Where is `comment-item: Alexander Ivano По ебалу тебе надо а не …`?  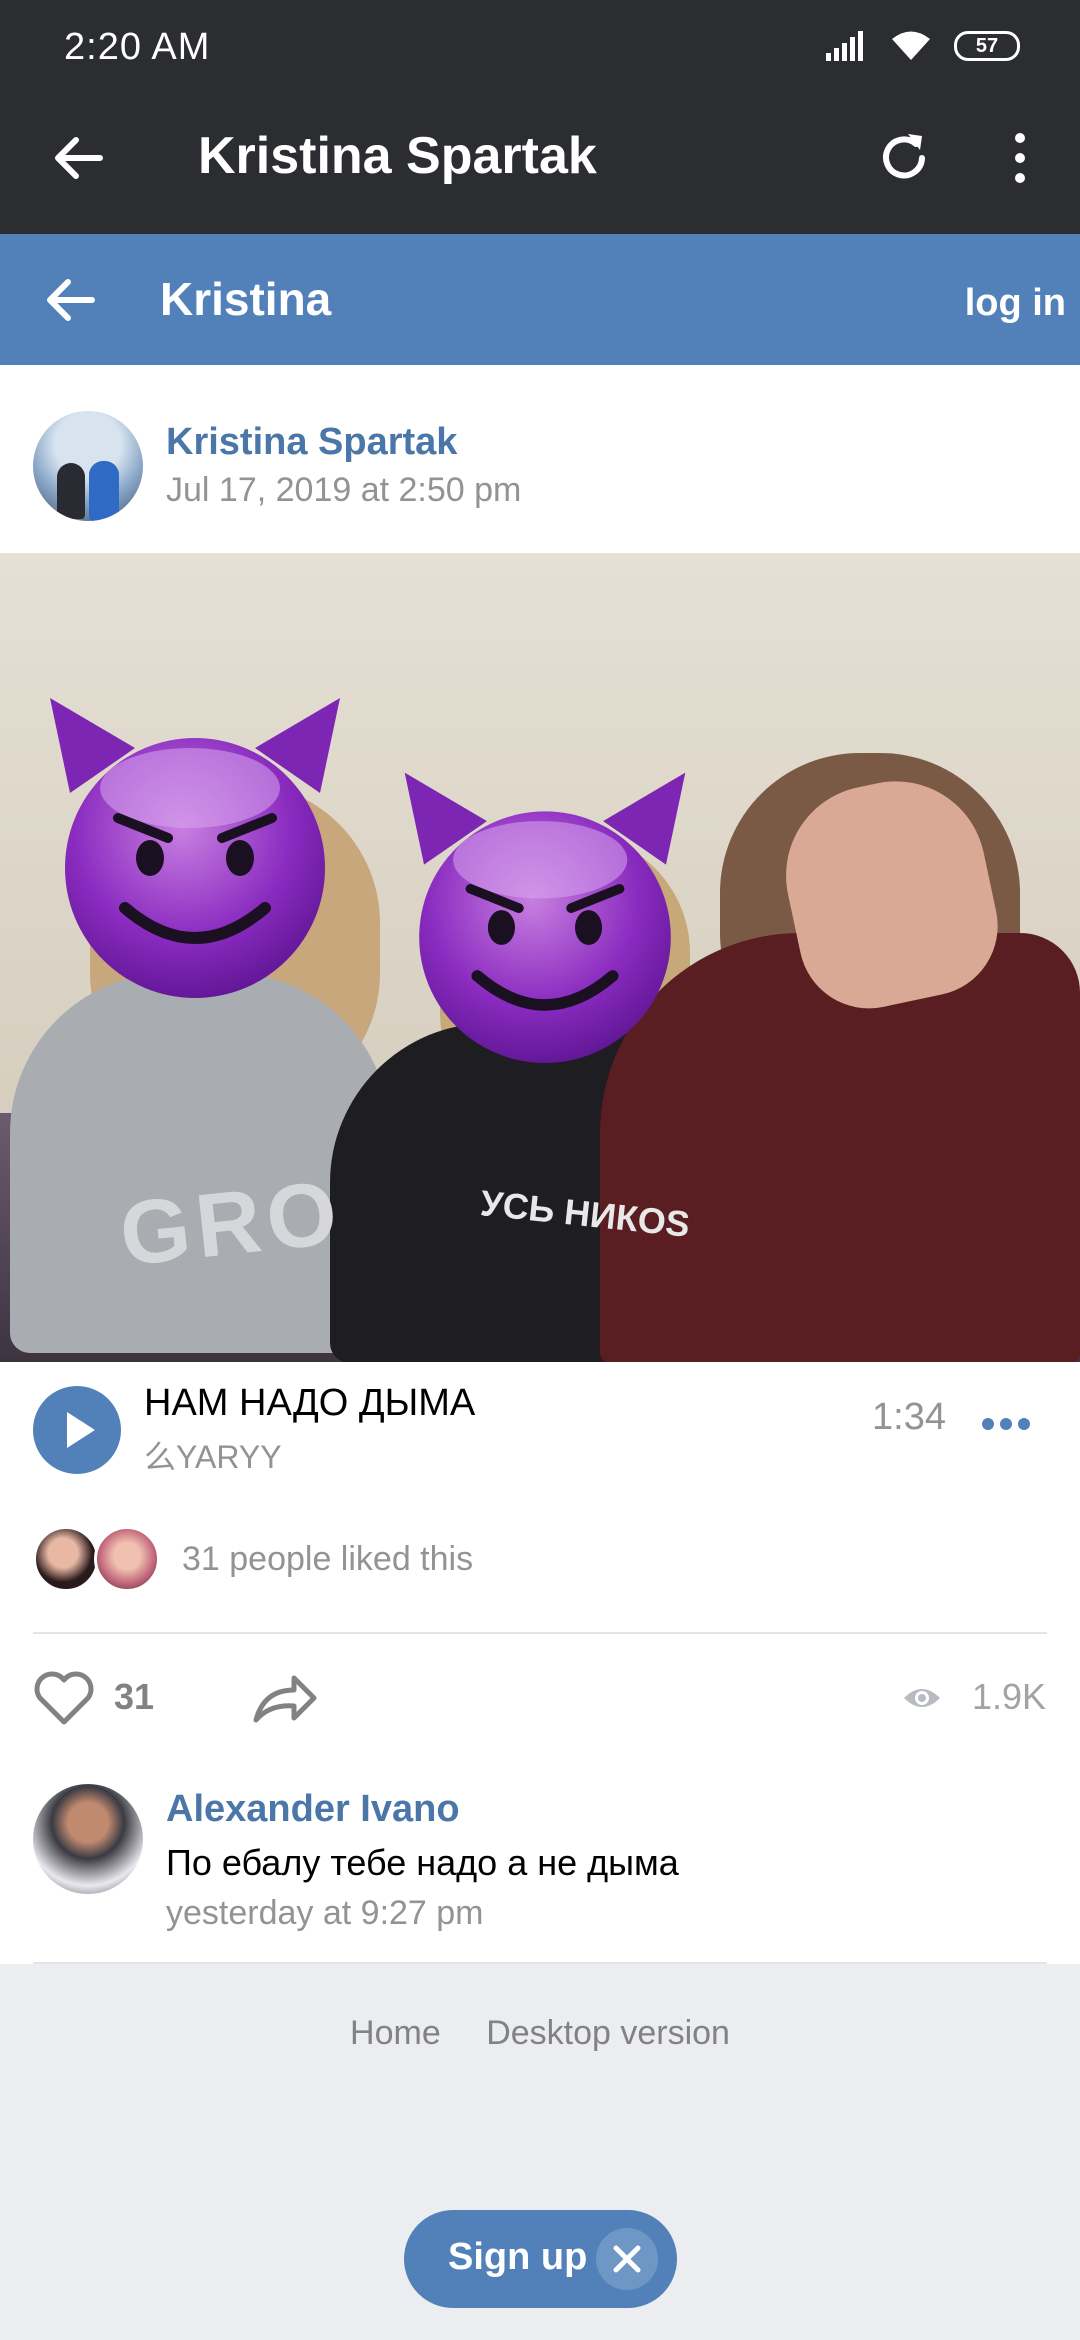
comment-item: Alexander Ivano По ебалу тебе надо а не … is located at coordinates (540, 1864).